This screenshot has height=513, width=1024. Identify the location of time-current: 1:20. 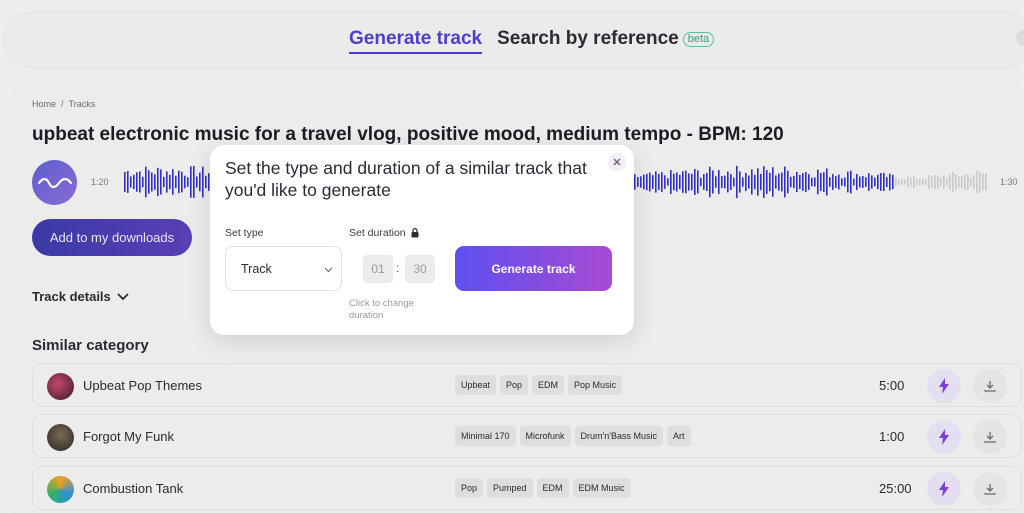
(100, 182).